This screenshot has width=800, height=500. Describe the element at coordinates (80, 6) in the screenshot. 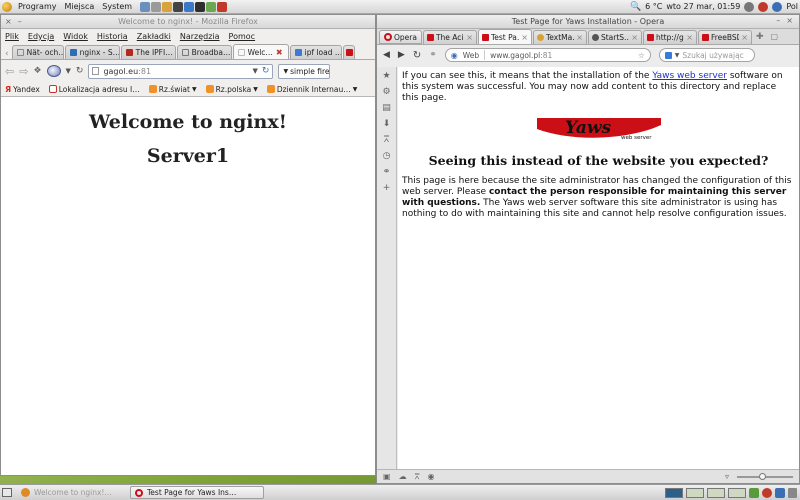

I see `menu-places: Miejsca` at that location.